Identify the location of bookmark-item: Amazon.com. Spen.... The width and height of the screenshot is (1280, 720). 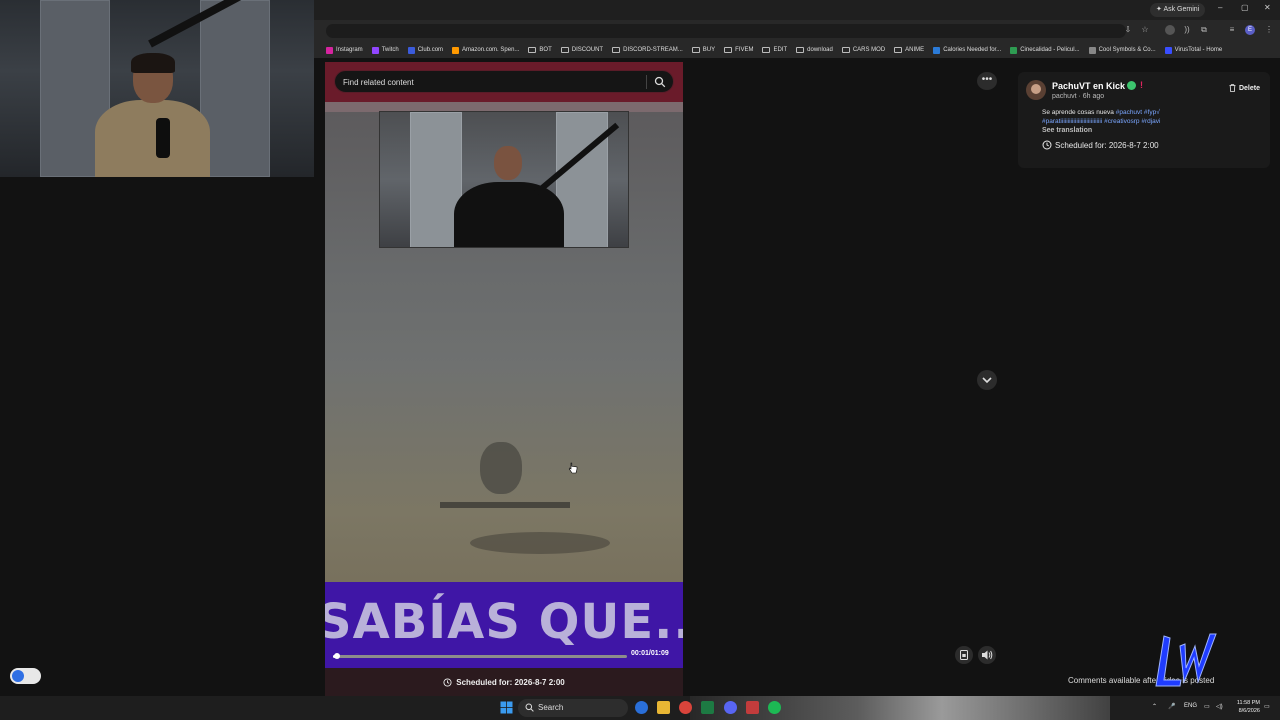
(486, 50).